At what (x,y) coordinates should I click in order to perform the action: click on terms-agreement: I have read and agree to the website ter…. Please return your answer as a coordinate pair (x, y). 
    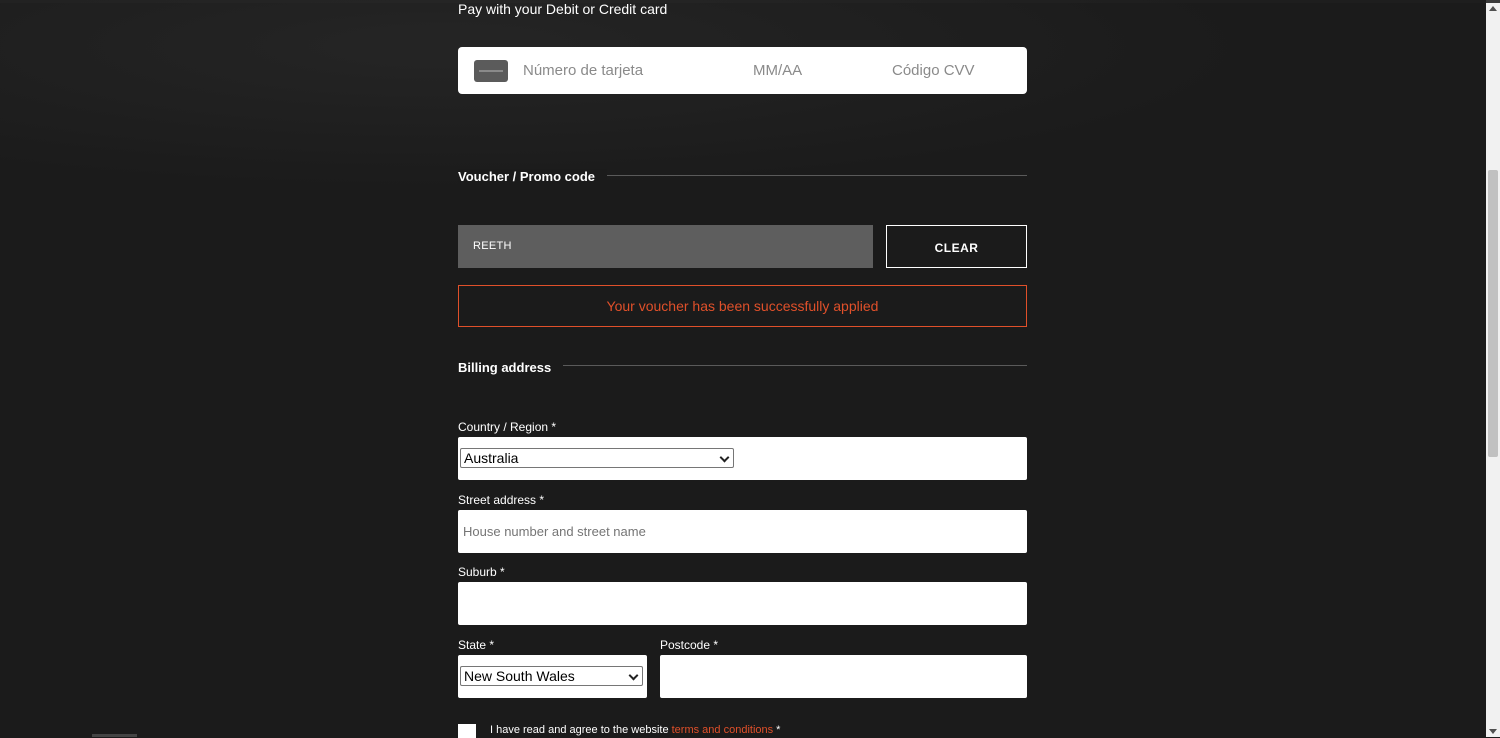
    Looking at the image, I should click on (619, 731).